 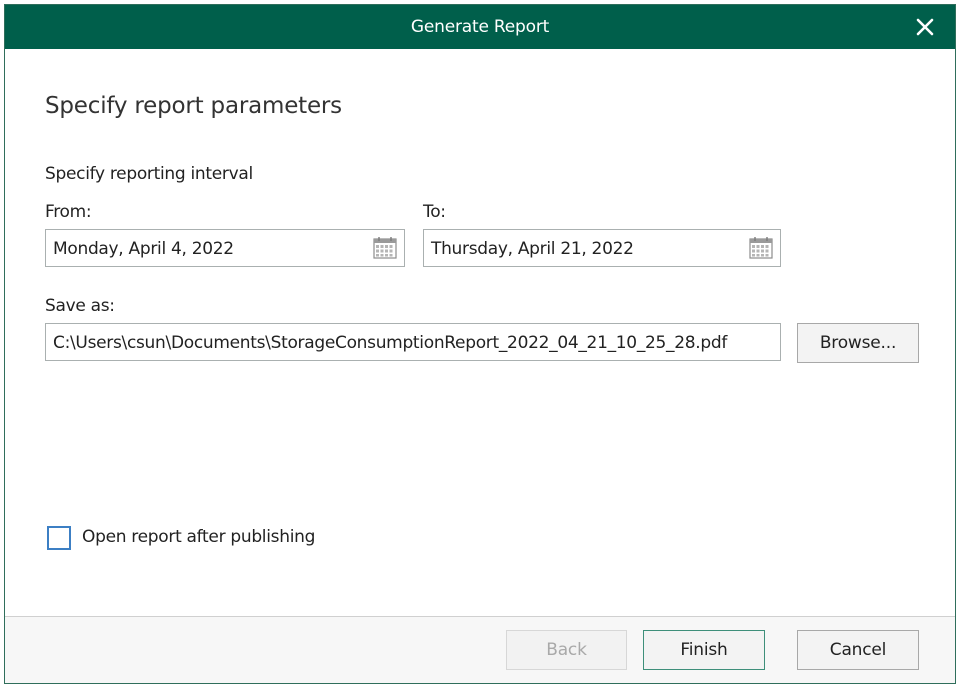 I want to click on from-date-field: Monday, April 4, 2022, so click(x=225, y=248).